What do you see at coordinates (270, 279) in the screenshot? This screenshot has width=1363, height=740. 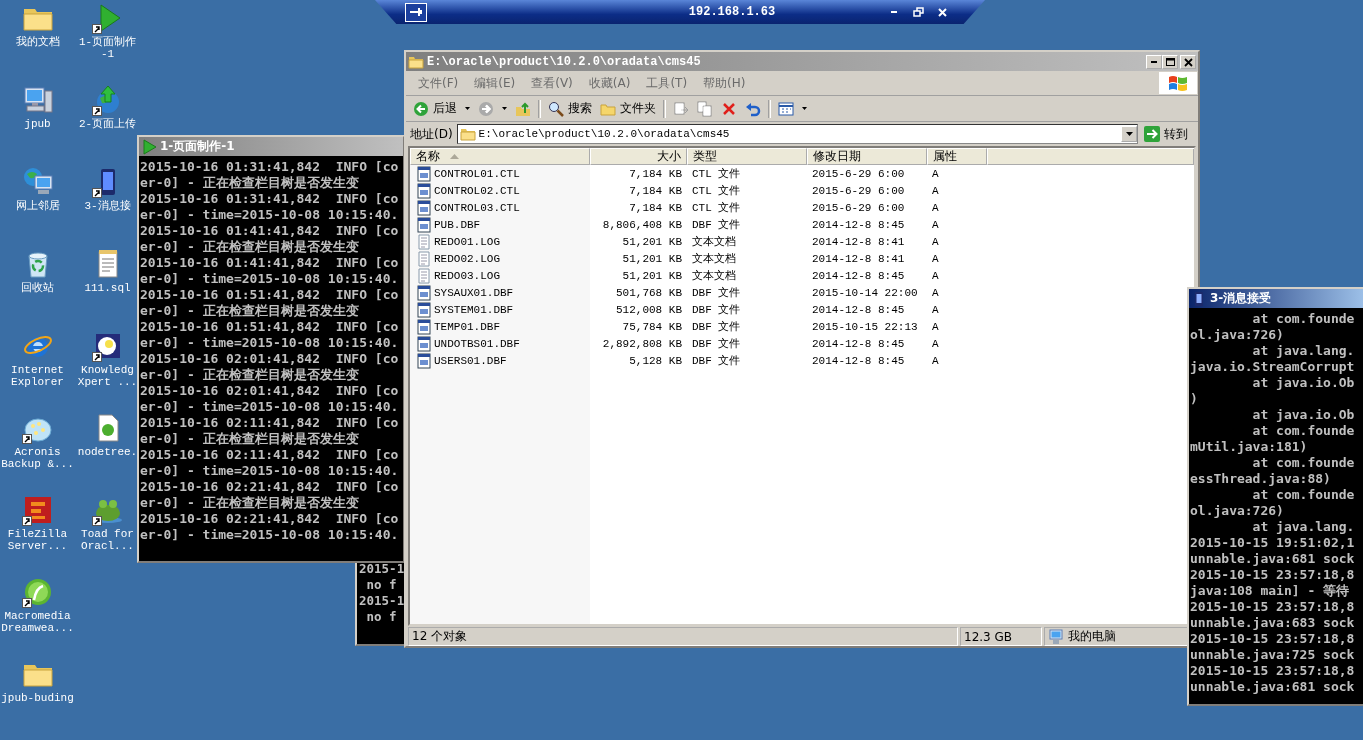 I see `console-line: er-0] - time=2015-10-08 10:15:40.` at bounding box center [270, 279].